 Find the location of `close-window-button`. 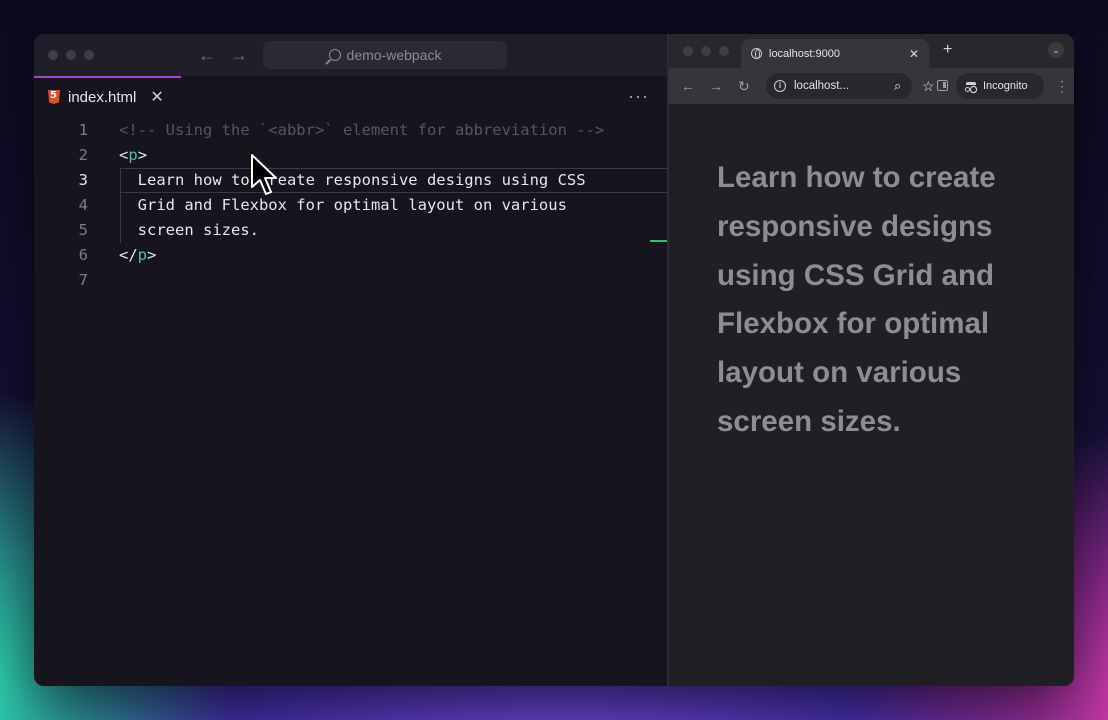

close-window-button is located at coordinates (53, 55).